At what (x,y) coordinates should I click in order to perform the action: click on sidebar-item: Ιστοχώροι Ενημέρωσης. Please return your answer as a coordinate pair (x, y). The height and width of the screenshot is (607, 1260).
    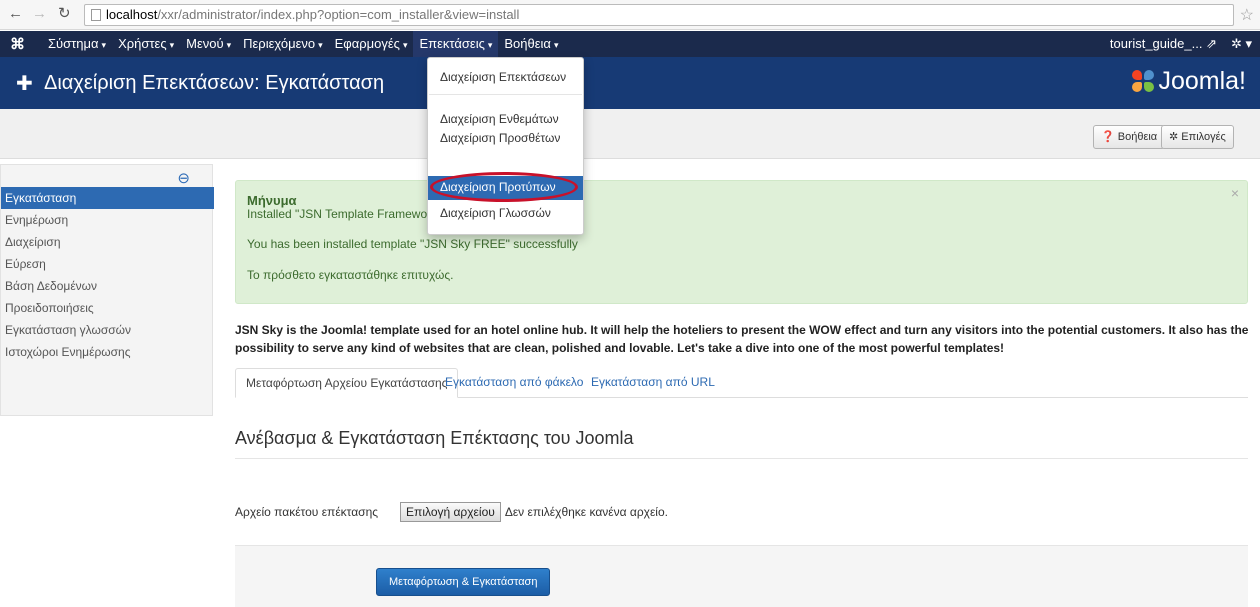
    Looking at the image, I should click on (107, 352).